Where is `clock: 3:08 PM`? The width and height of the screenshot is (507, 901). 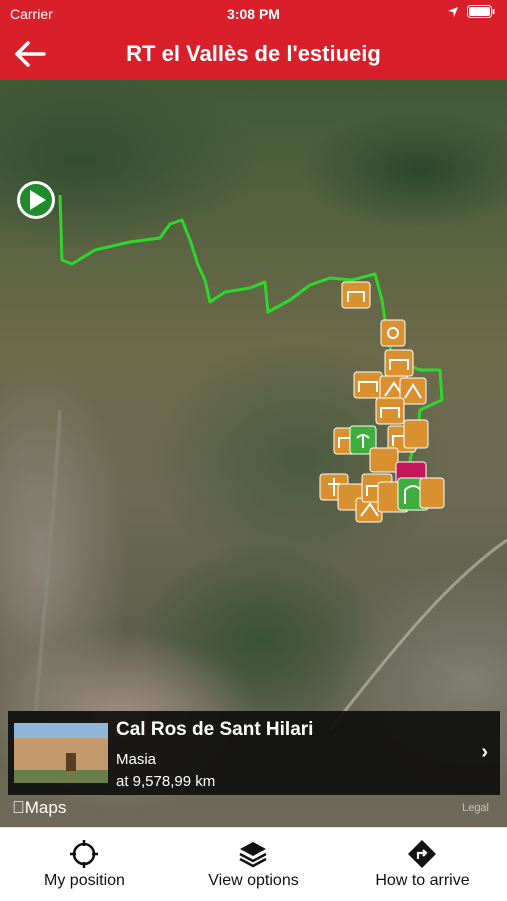
clock: 3:08 PM is located at coordinates (253, 14).